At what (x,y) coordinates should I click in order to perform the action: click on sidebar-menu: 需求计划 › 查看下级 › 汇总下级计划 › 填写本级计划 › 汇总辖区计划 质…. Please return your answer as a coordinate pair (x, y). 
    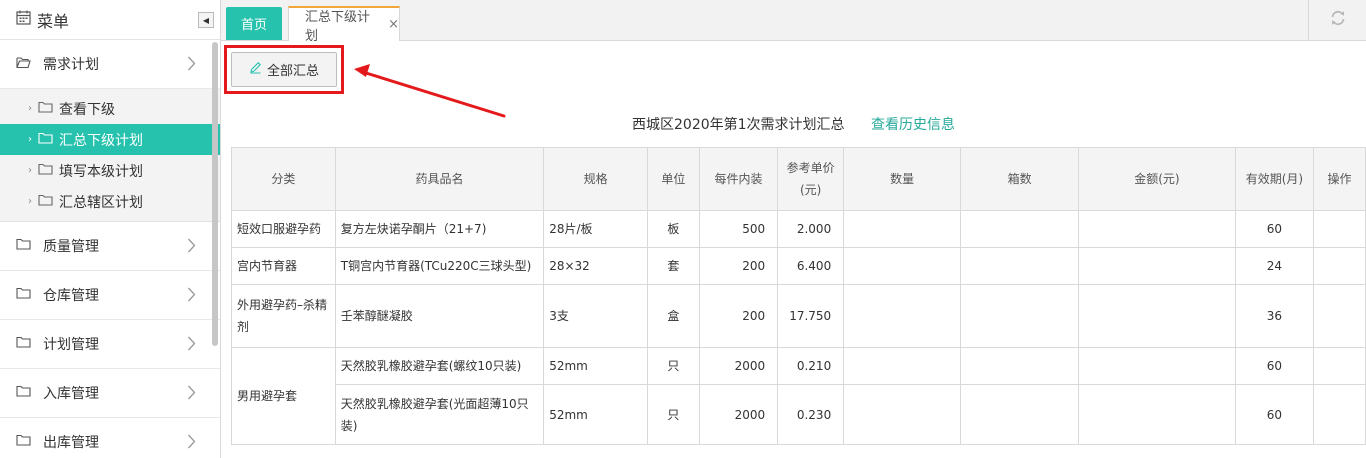
    Looking at the image, I should click on (110, 249).